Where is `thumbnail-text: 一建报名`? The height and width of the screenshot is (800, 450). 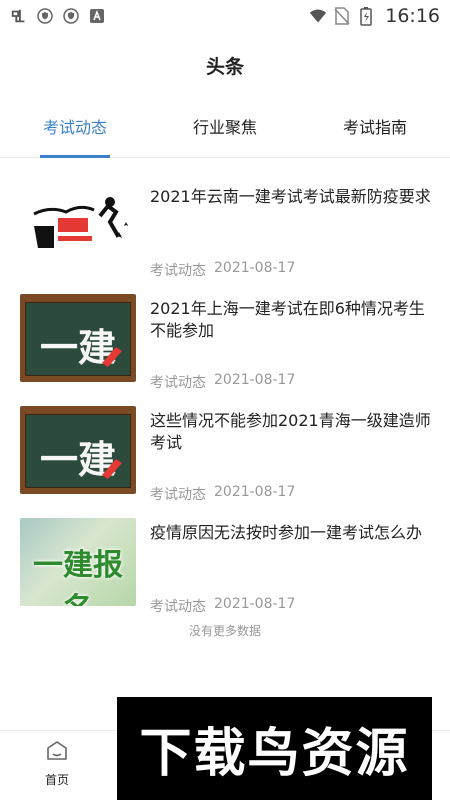 thumbnail-text: 一建报名 is located at coordinates (78, 577).